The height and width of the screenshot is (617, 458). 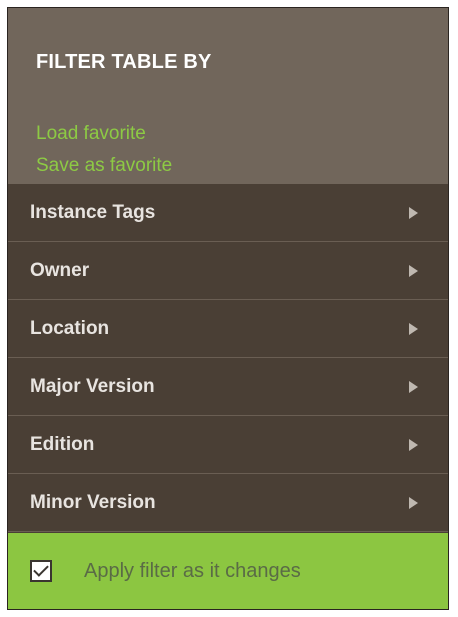 I want to click on save-favorite-link: Save as favorite, so click(x=242, y=166).